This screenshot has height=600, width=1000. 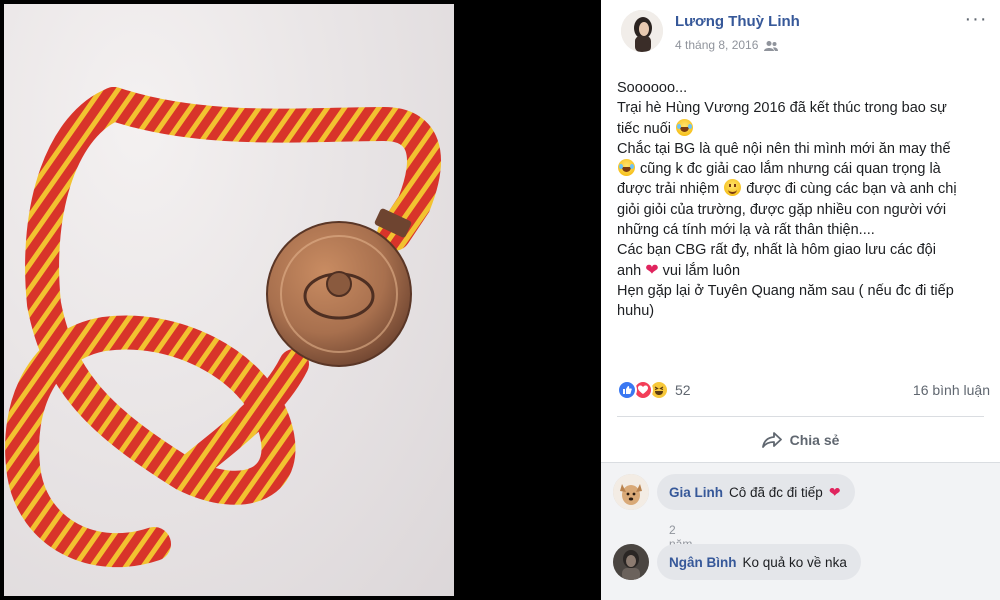 I want to click on more-options-button: ···, so click(x=976, y=20).